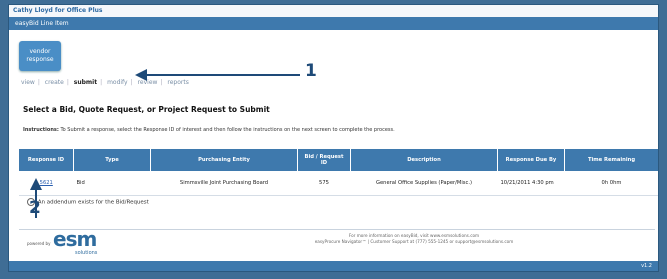 This screenshot has height=279, width=667. What do you see at coordinates (40, 51) in the screenshot?
I see `tile-line1: vendor` at bounding box center [40, 51].